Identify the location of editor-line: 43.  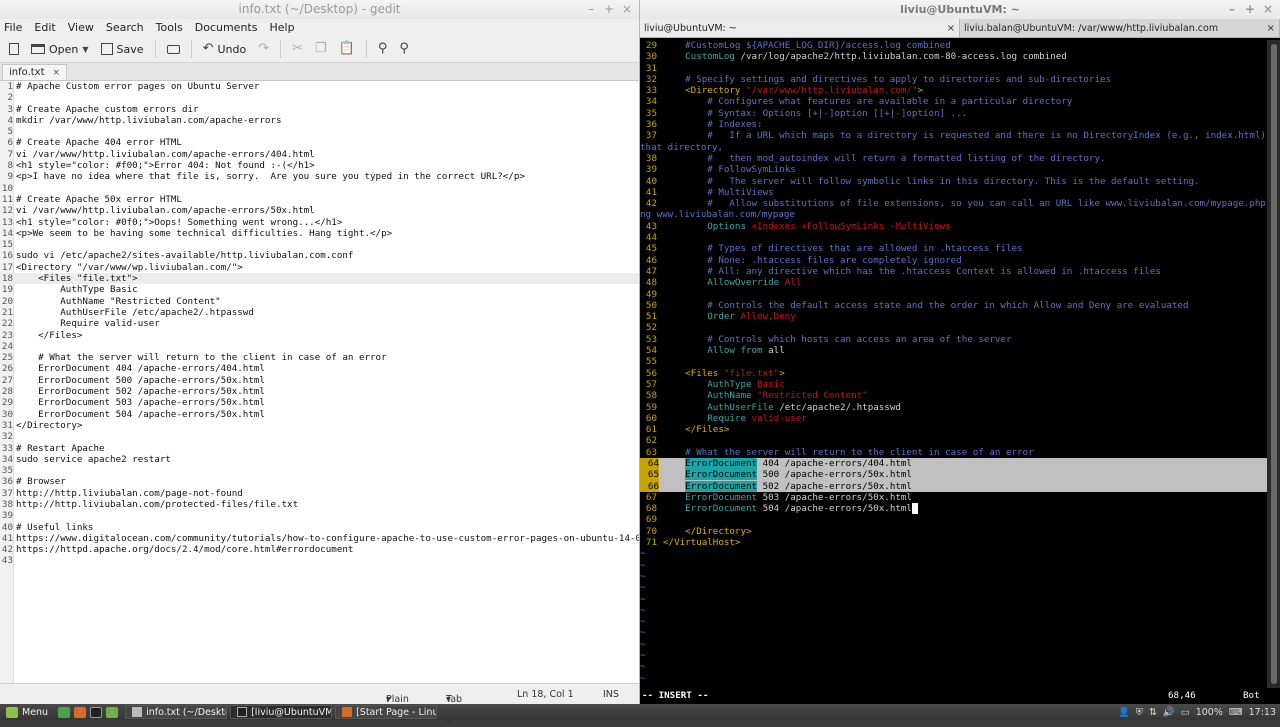
(319, 560).